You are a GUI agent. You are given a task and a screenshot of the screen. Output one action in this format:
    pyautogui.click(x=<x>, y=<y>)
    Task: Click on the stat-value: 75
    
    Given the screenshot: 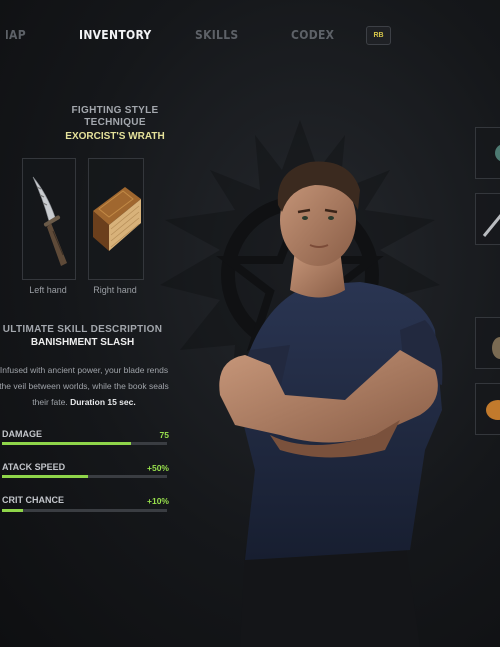 What is the action you would take?
    pyautogui.click(x=164, y=435)
    